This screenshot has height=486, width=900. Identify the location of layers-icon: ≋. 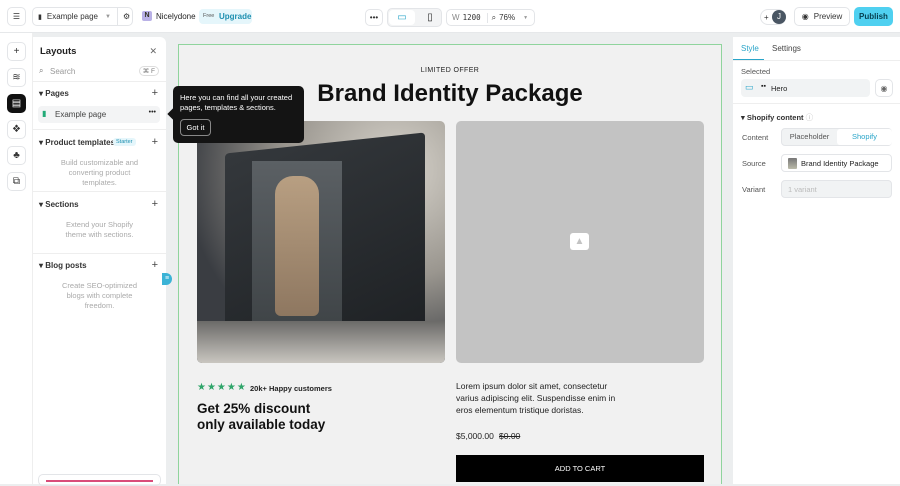
(16, 77).